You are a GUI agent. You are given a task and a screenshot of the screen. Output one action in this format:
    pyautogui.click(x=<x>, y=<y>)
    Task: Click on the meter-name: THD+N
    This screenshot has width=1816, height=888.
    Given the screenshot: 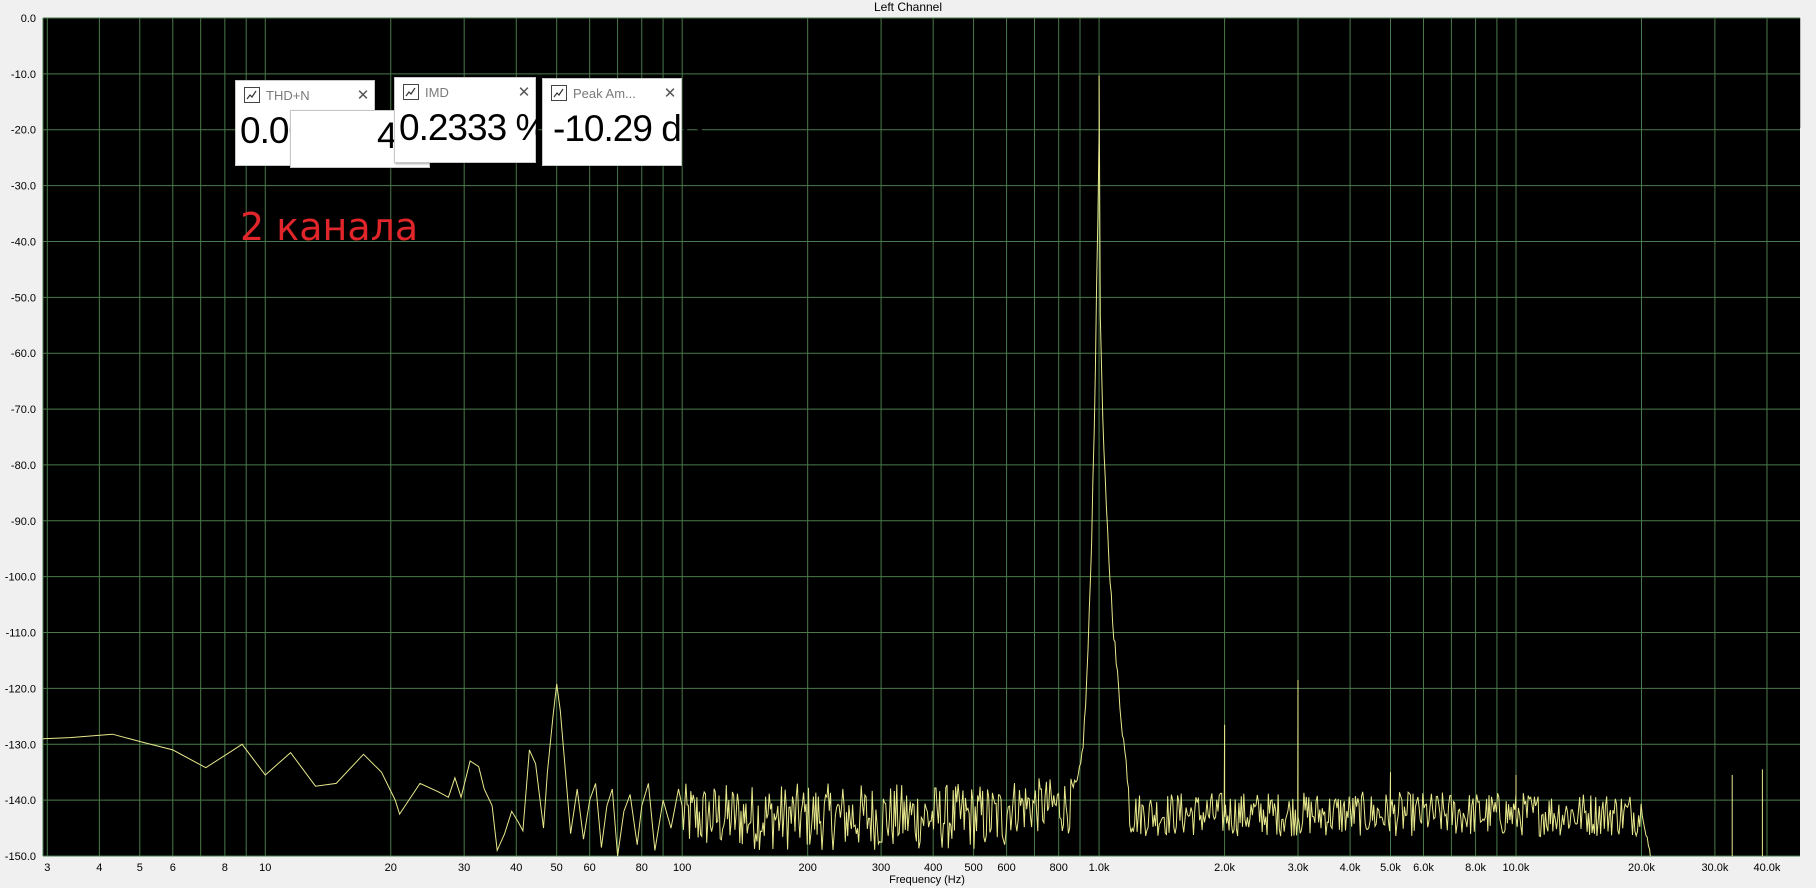 What is the action you would take?
    pyautogui.click(x=288, y=95)
    